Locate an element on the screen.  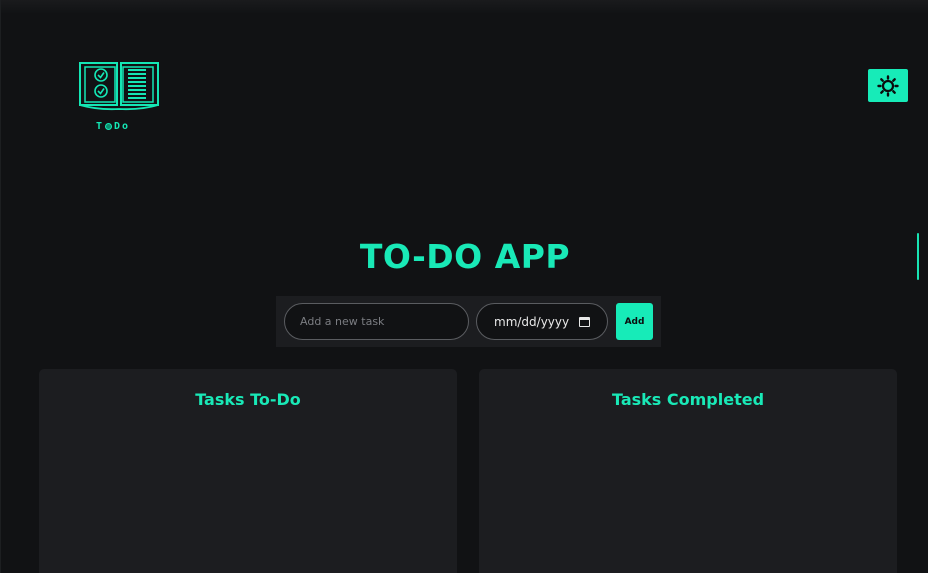
top-shadow is located at coordinates (464, 7).